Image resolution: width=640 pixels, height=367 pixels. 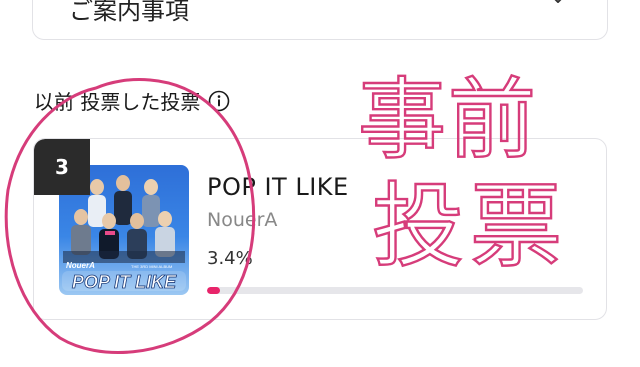 I want to click on notice-dropdown: ご案内事項, so click(x=320, y=20).